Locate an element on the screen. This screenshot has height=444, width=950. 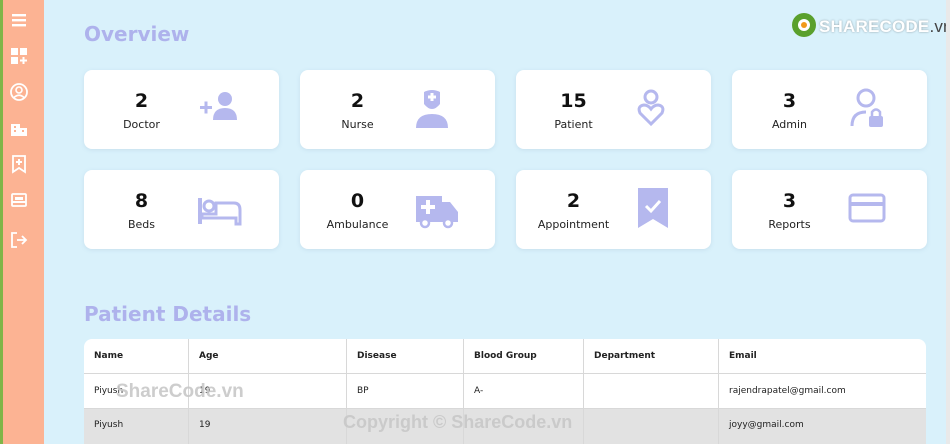
user-circle-icon is located at coordinates (19, 92).